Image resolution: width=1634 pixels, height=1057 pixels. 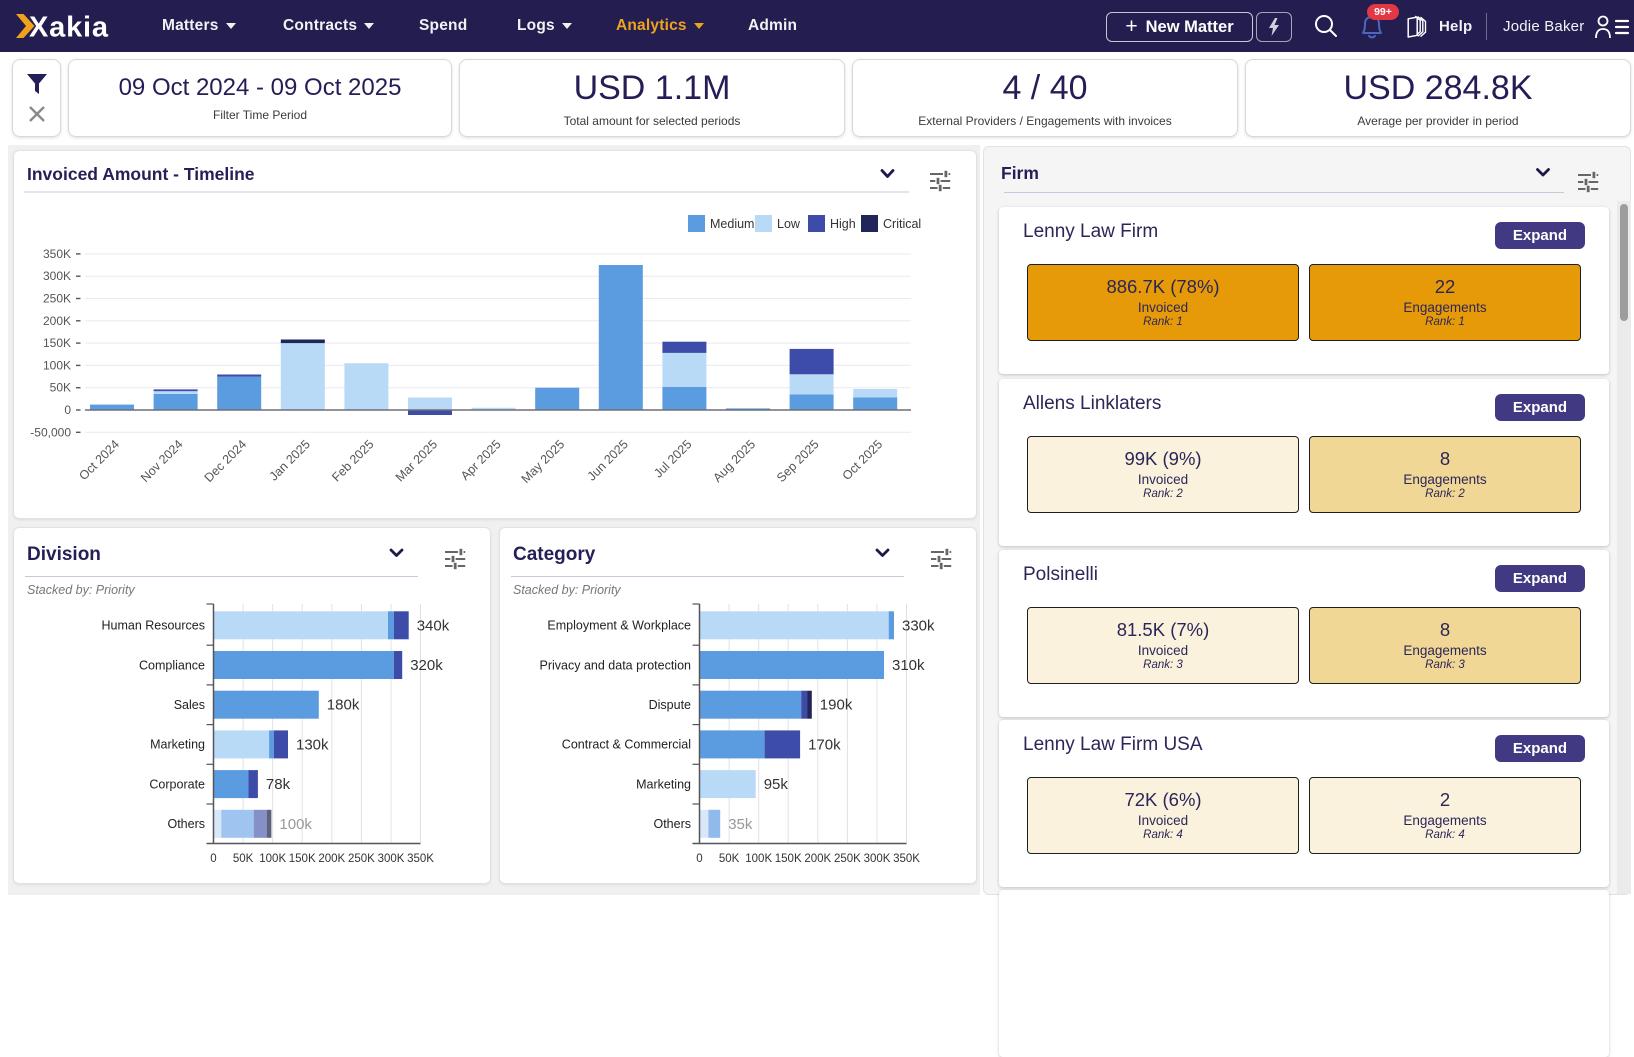 What do you see at coordinates (863, 460) in the screenshot?
I see `svg-text: Oct 2025` at bounding box center [863, 460].